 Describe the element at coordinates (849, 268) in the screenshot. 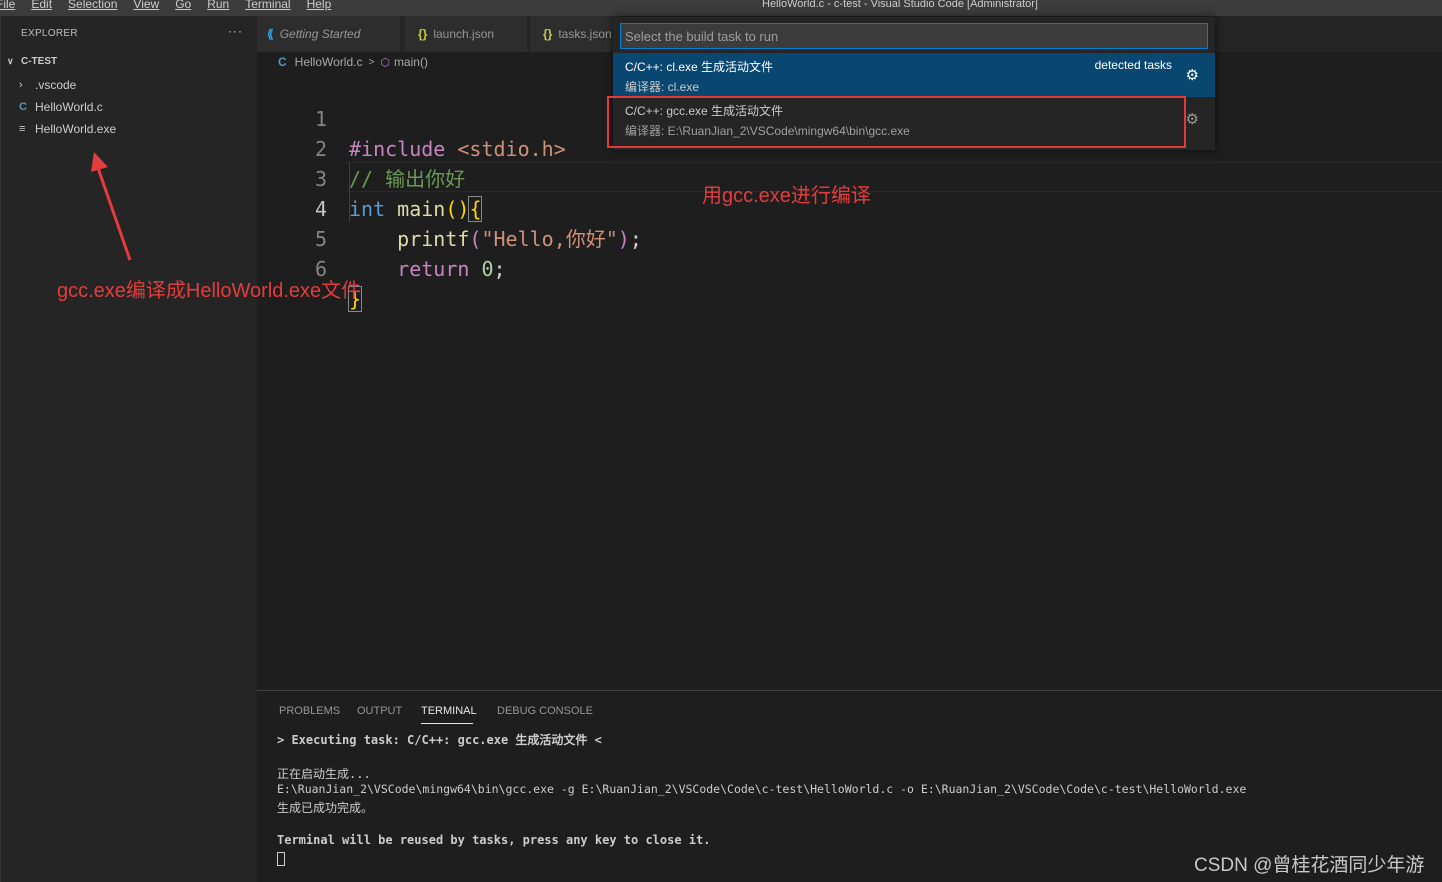

I see `code-line-6: 6 }` at that location.